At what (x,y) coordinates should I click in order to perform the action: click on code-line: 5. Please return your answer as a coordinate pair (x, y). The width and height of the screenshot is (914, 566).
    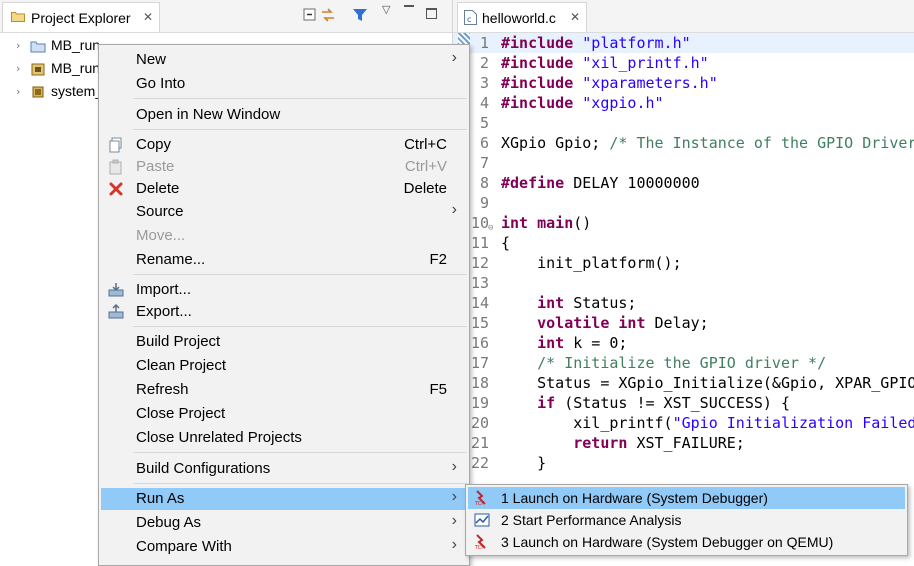
    Looking at the image, I should click on (683, 123).